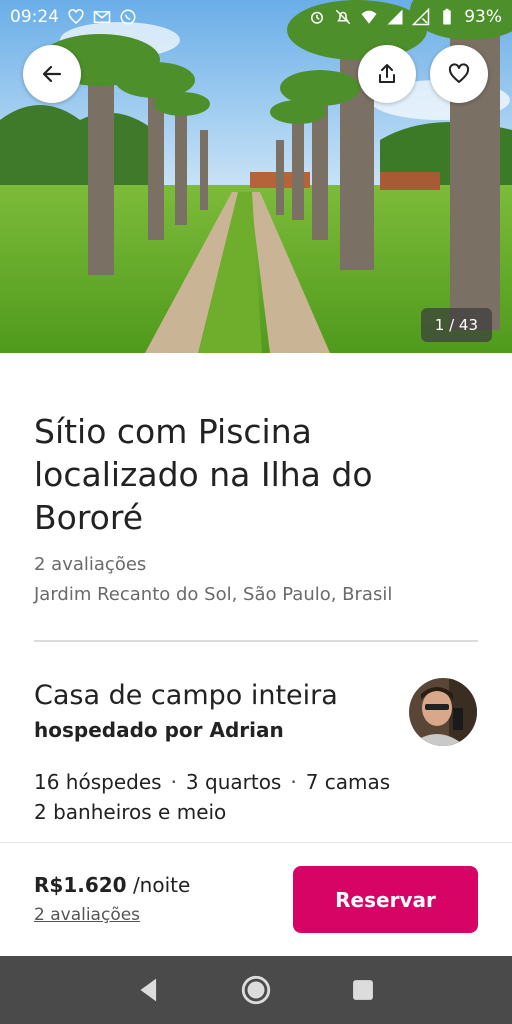 Image resolution: width=512 pixels, height=1024 pixels. I want to click on bathrooms-count: 2 banheiros e meio, so click(130, 812).